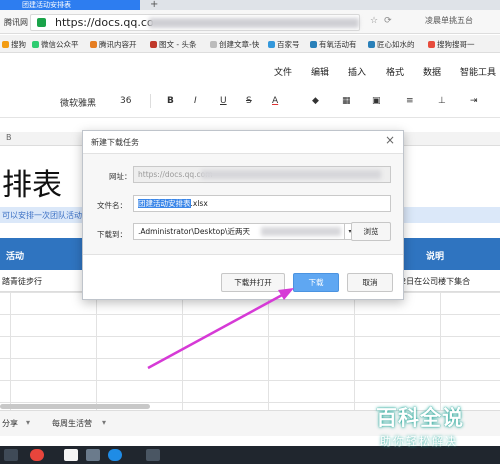  I want to click on arrow-shaft, so click(216, 331).